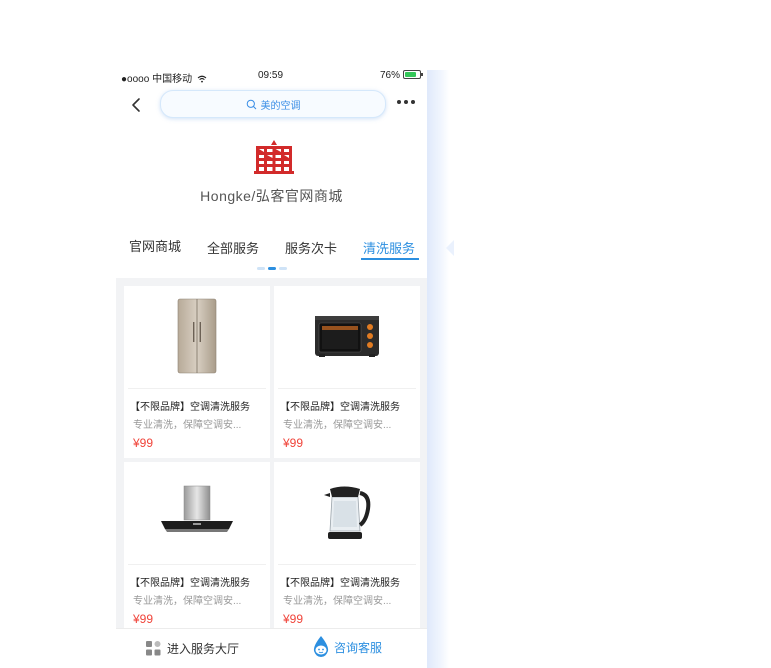  Describe the element at coordinates (233, 247) in the screenshot. I see `tab-all-services: 全部服务` at that location.